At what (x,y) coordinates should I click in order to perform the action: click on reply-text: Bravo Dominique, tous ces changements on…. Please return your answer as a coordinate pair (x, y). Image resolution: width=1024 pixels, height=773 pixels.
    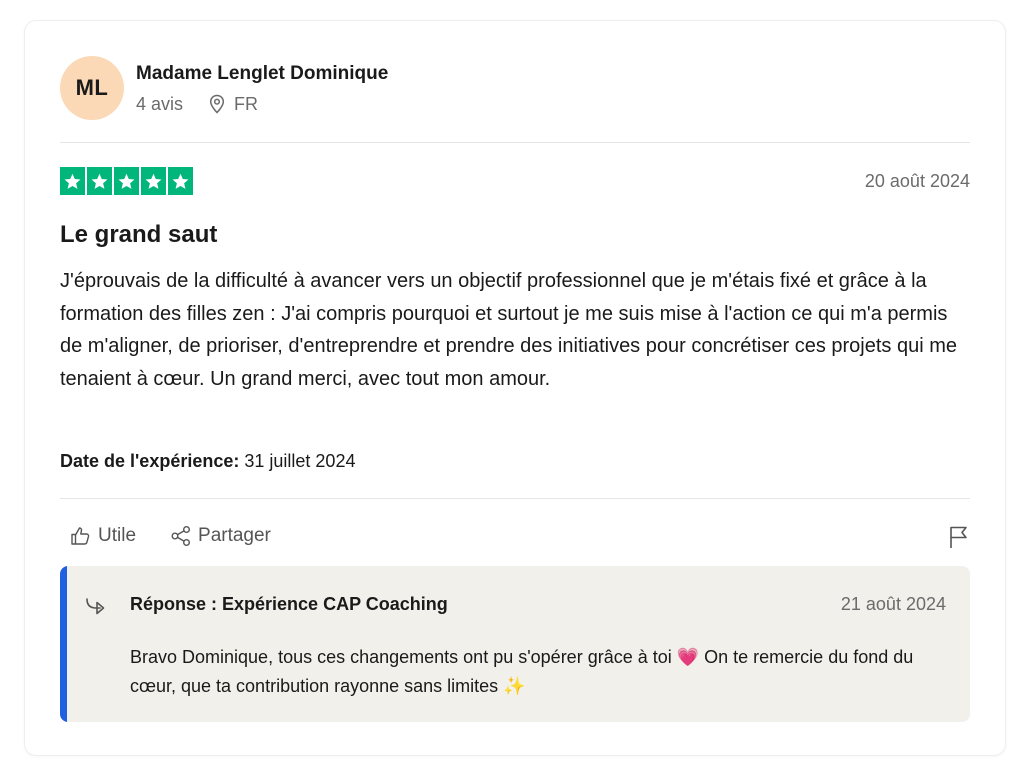
    Looking at the image, I should click on (522, 671).